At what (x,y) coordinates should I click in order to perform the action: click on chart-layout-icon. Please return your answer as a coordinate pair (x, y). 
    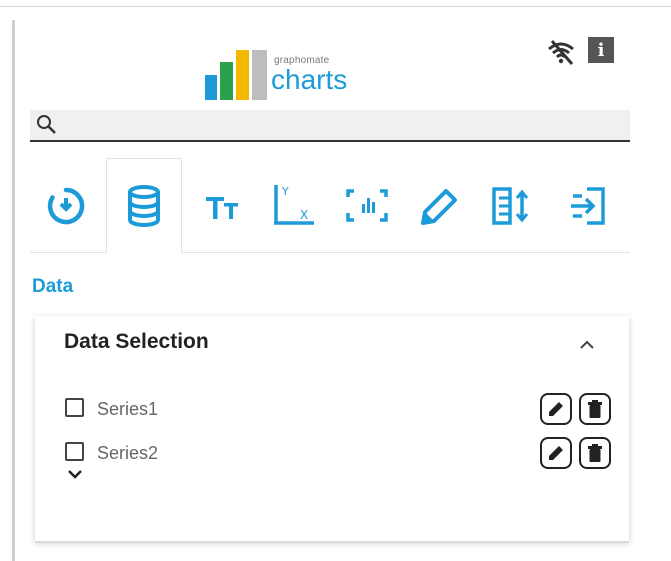
    Looking at the image, I should click on (367, 205).